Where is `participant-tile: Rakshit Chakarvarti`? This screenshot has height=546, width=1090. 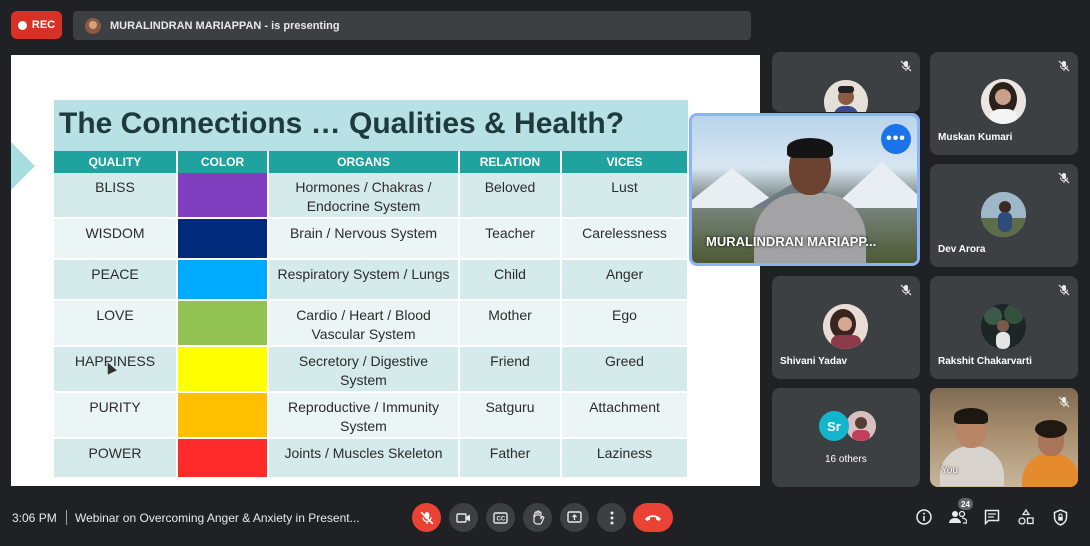
participant-tile: Rakshit Chakarvarti is located at coordinates (1004, 327).